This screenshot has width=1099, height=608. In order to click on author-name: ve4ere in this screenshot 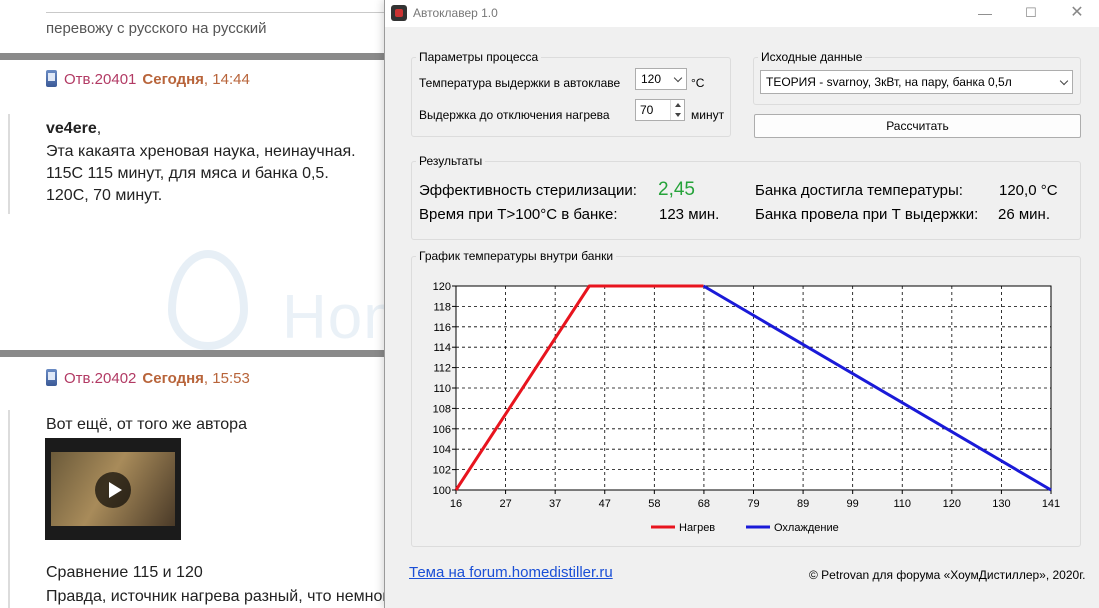, I will do `click(71, 128)`.